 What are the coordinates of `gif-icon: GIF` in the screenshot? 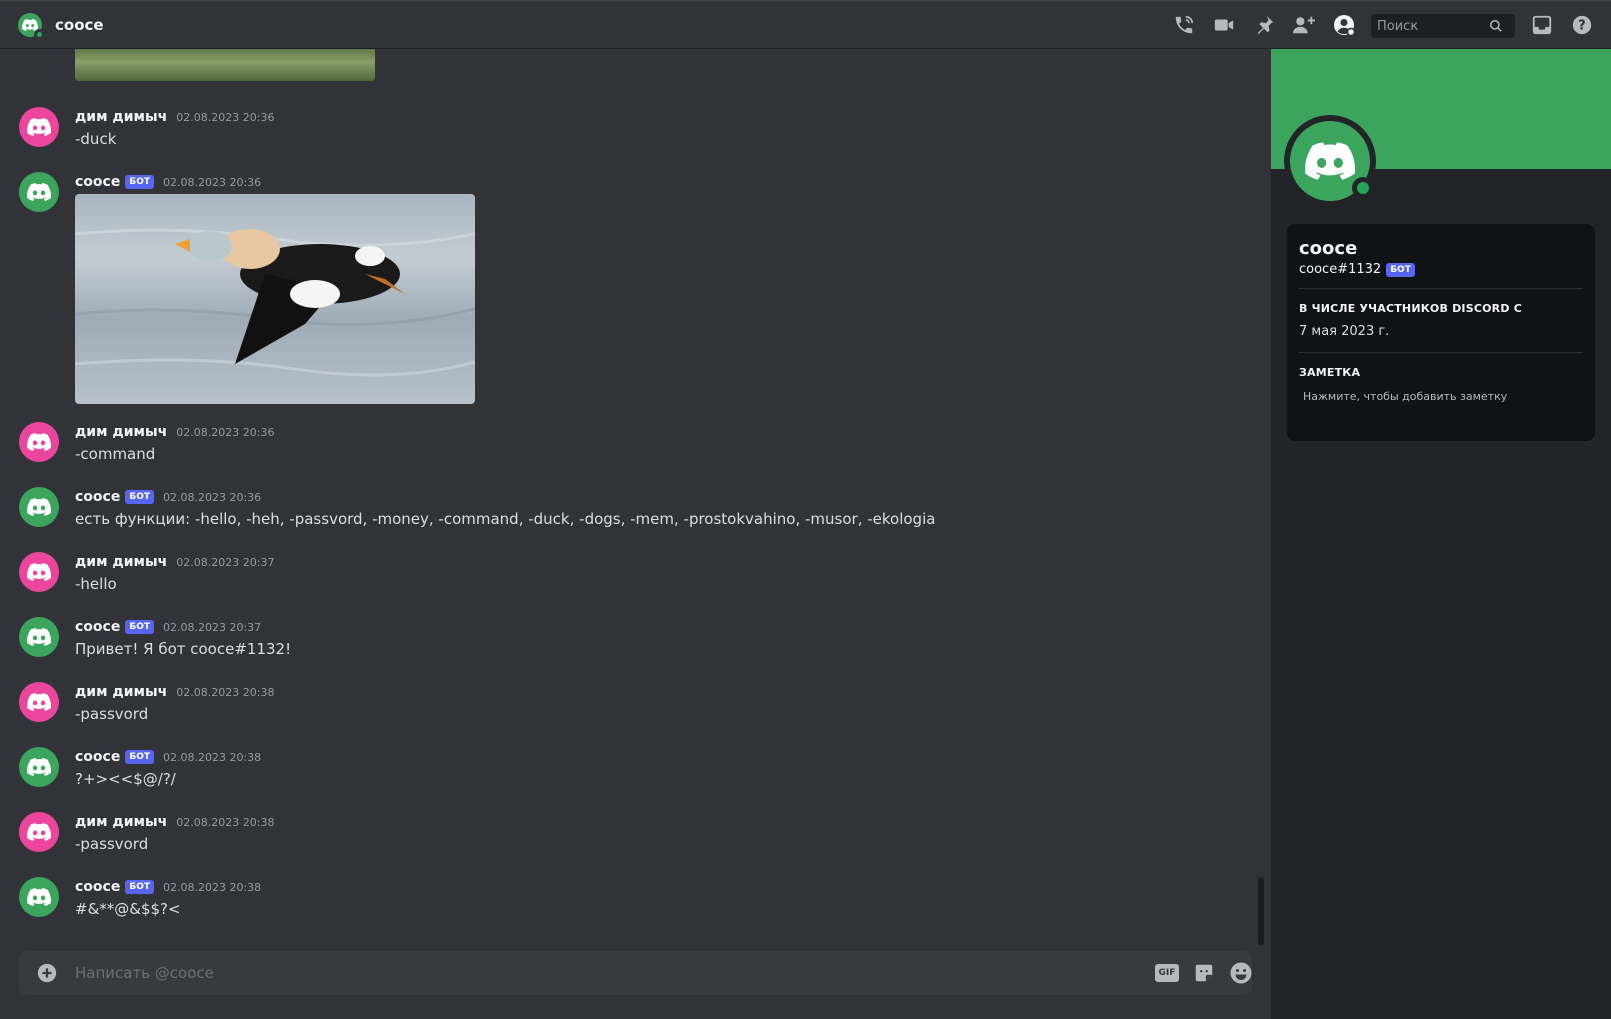 It's located at (1167, 973).